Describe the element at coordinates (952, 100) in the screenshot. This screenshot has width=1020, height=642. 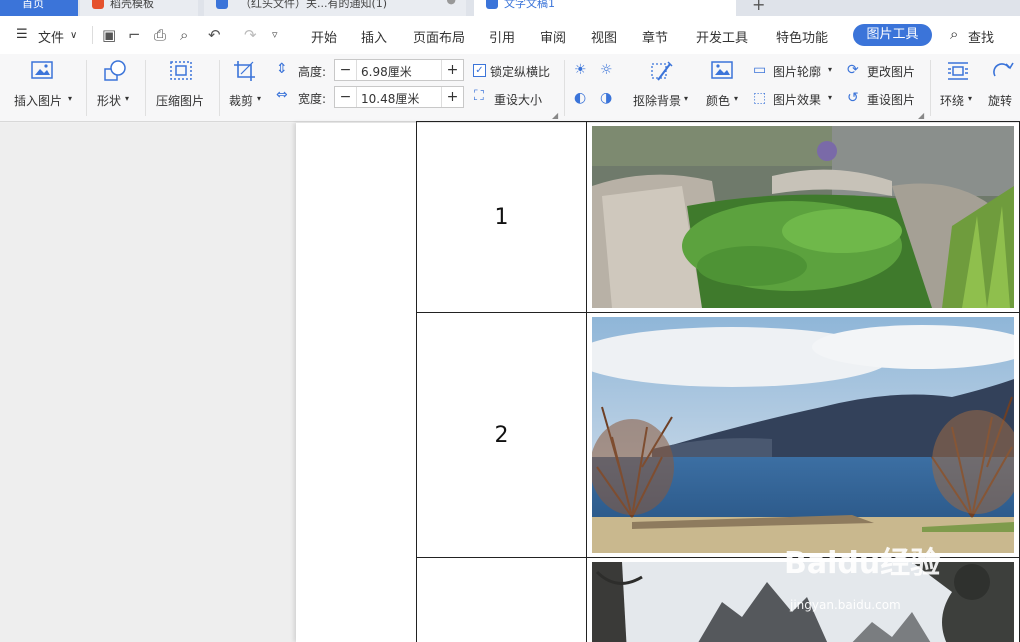
I see `wrap-button: 环绕` at that location.